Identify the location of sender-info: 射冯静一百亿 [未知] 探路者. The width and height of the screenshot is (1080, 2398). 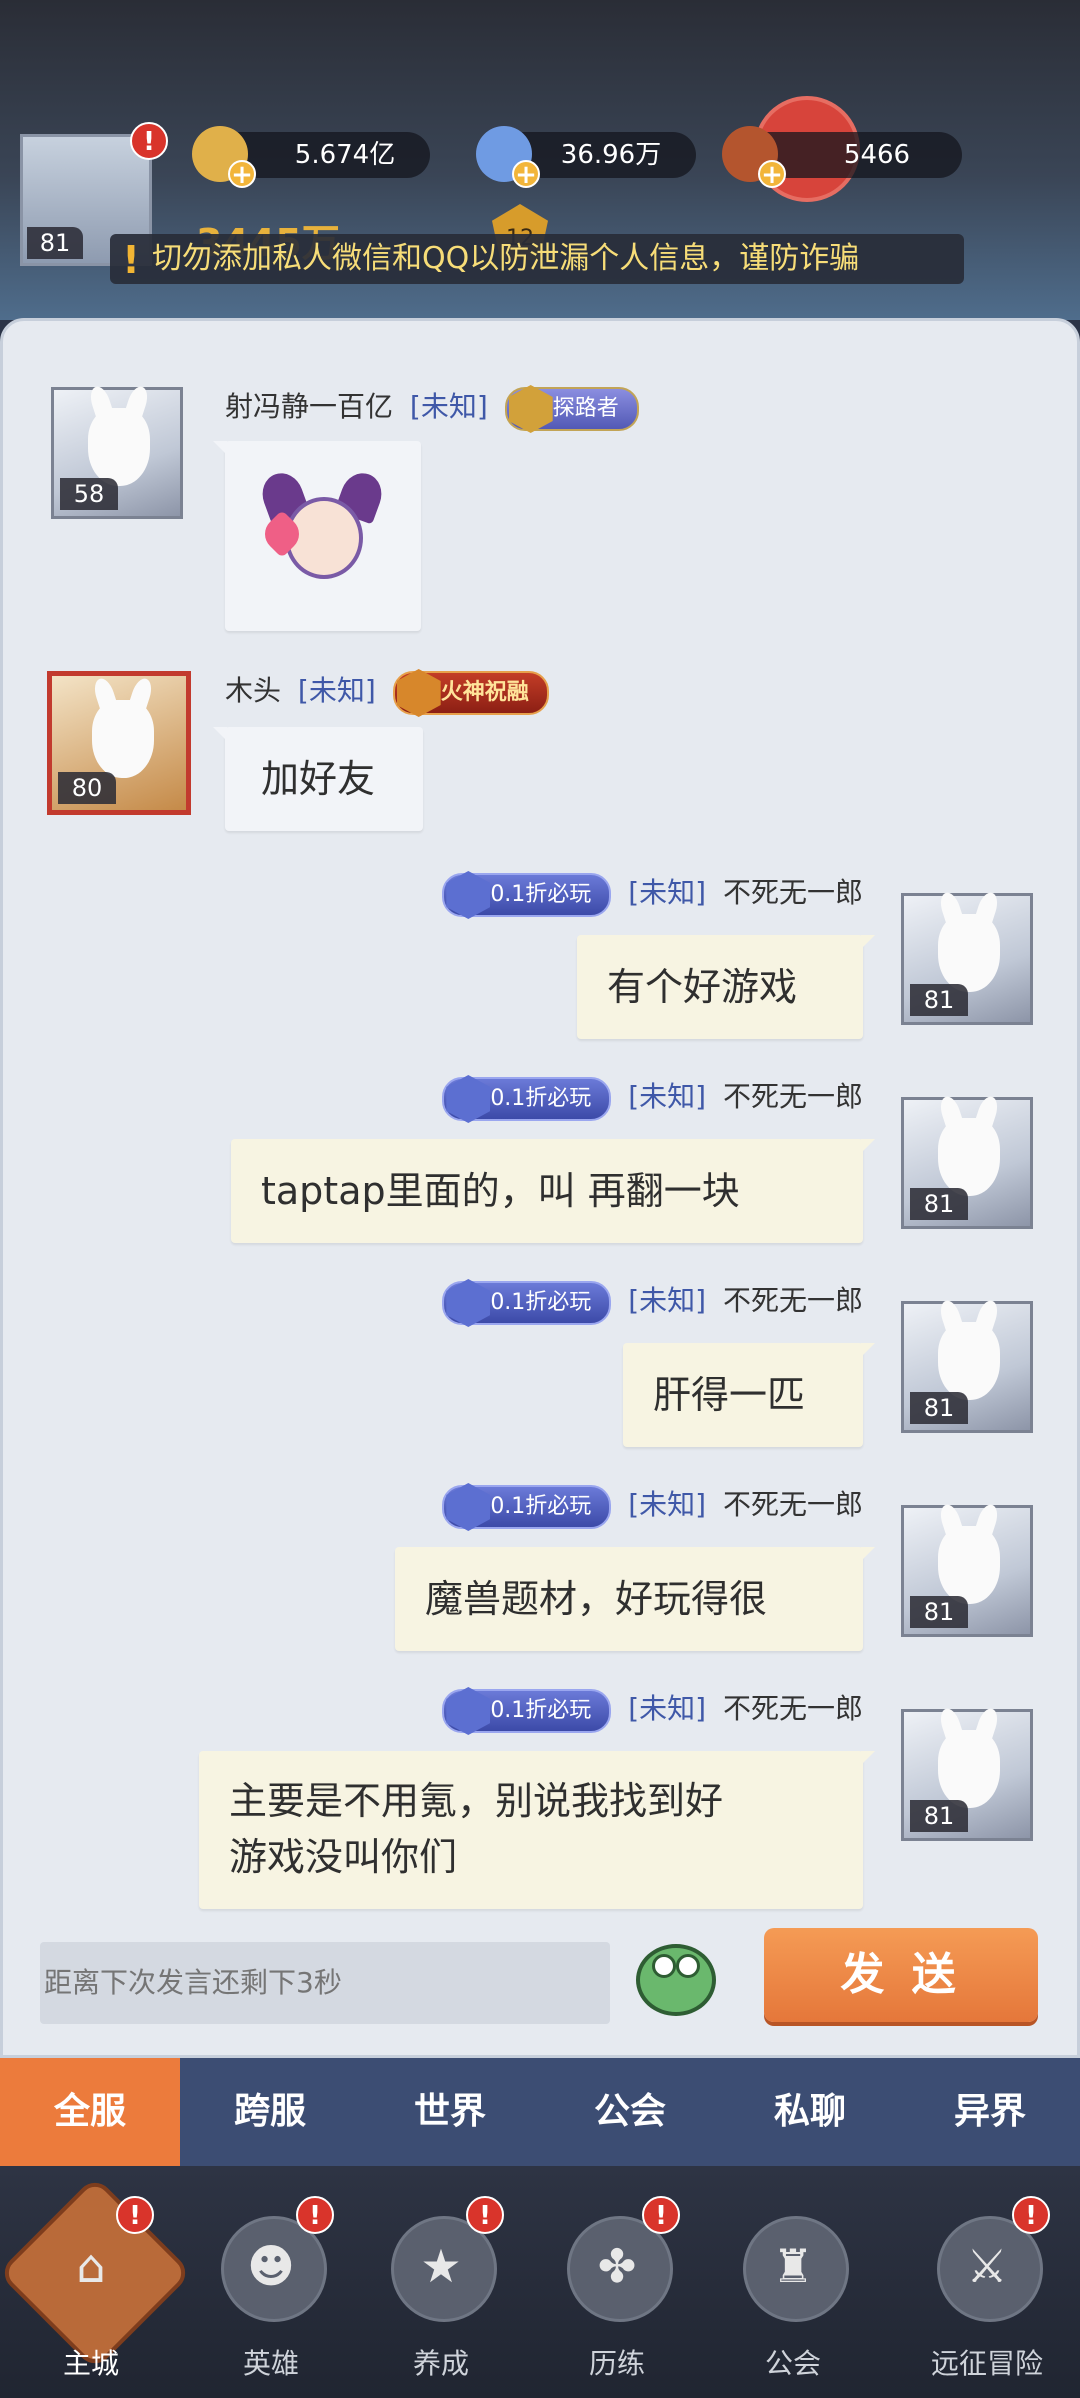
(432, 409).